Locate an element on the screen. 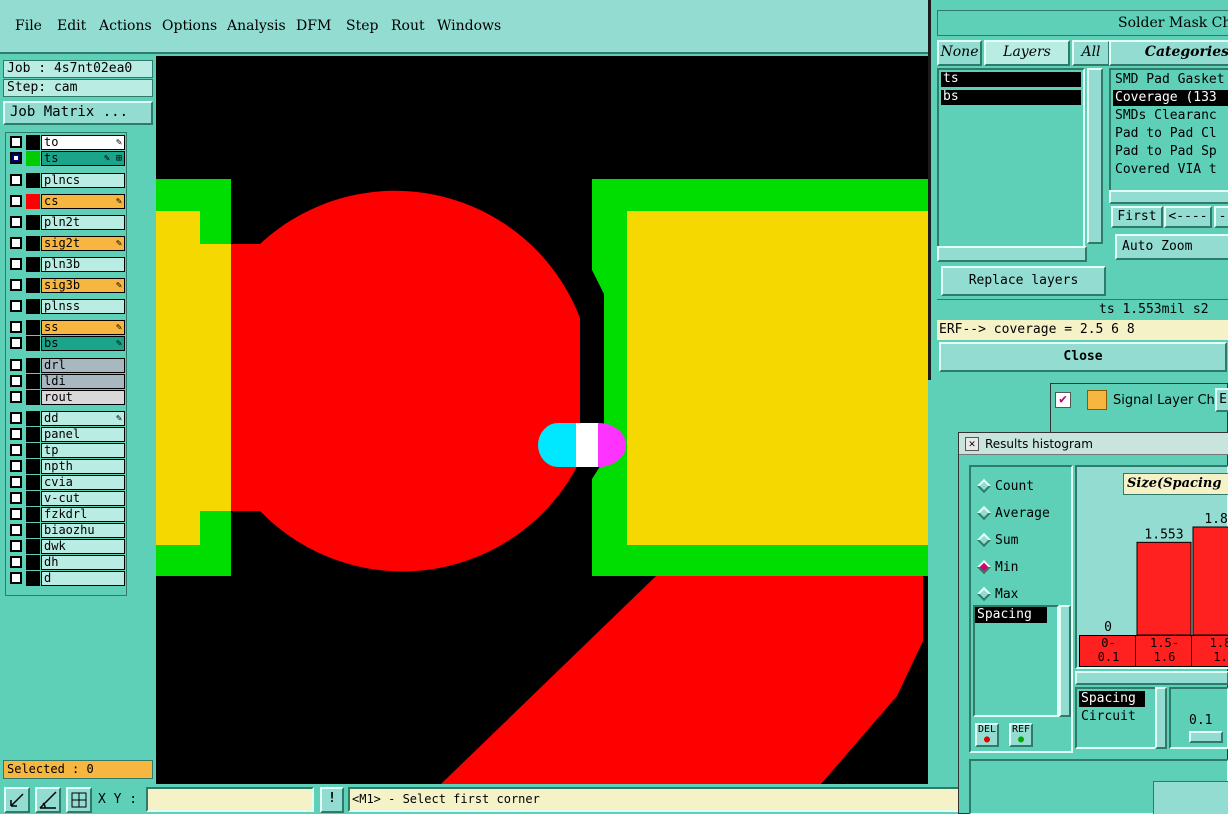 This screenshot has width=1228, height=814. radio-count is located at coordinates (984, 486).